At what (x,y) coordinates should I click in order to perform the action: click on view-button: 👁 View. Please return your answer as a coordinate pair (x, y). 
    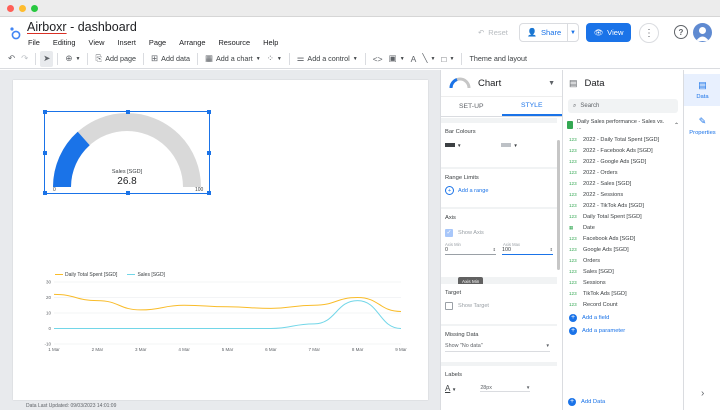
    Looking at the image, I should click on (608, 32).